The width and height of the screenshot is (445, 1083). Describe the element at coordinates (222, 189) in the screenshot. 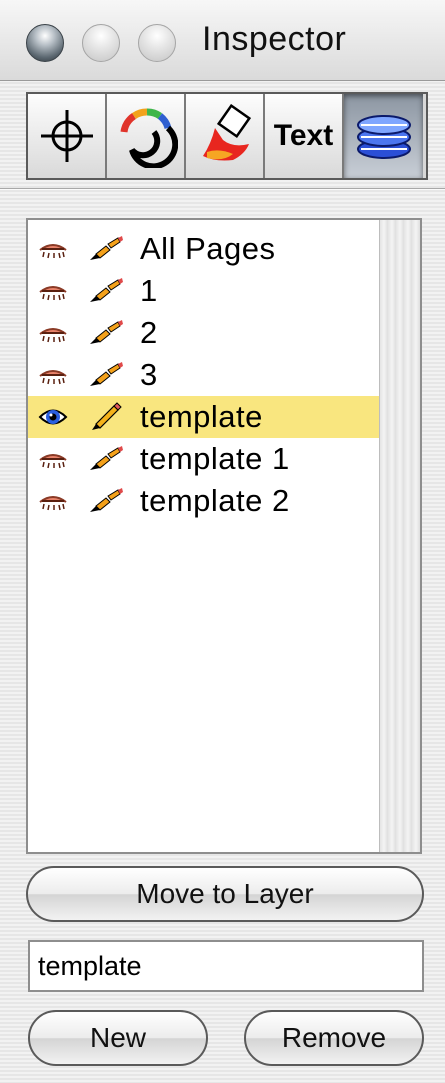

I see `toolbar-divider` at that location.